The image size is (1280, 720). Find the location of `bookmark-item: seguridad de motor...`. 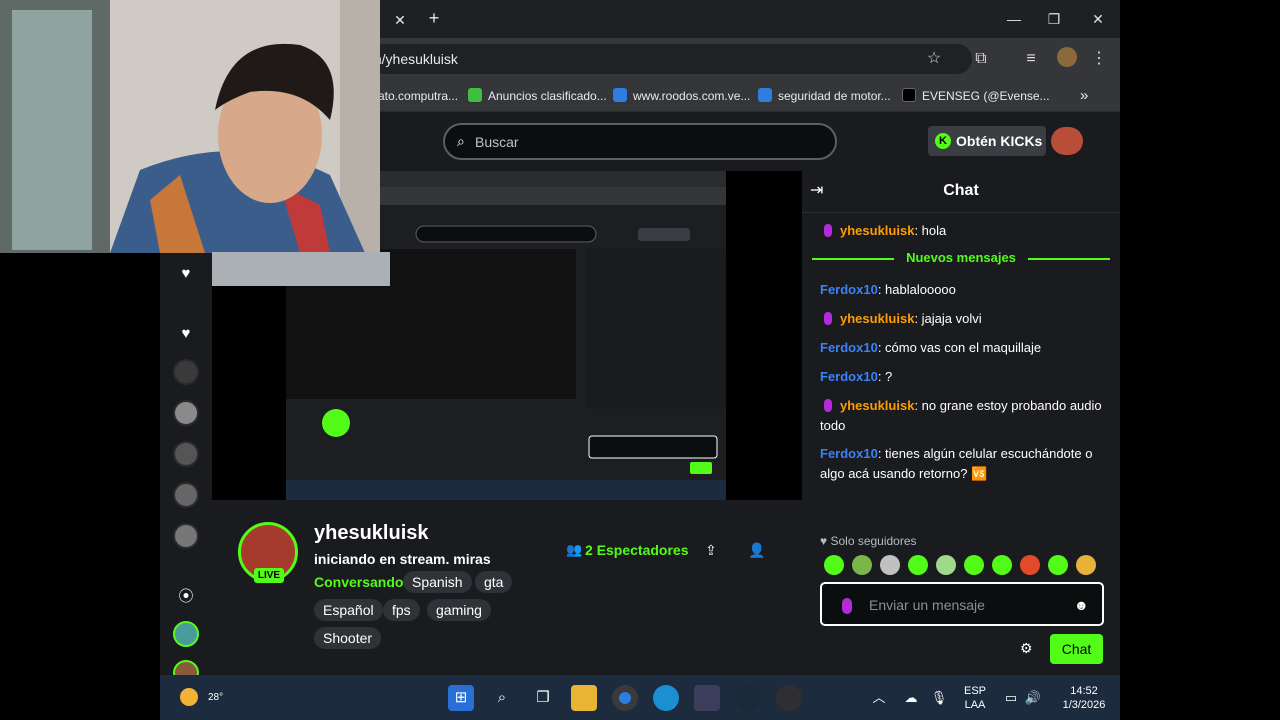

bookmark-item: seguridad de motor... is located at coordinates (824, 96).